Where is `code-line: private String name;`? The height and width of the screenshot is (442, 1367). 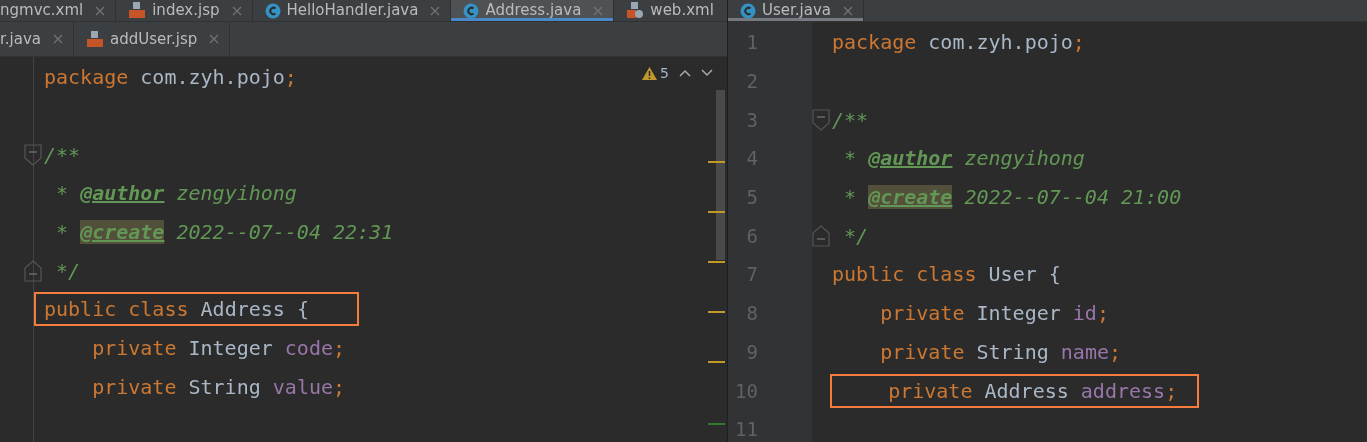
code-line: private String name; is located at coordinates (1000, 352).